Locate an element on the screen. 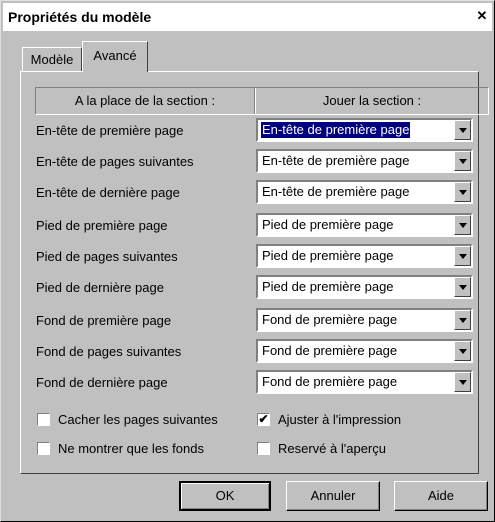 The width and height of the screenshot is (495, 522). window-title: Propriétés du modèle is located at coordinates (80, 17).